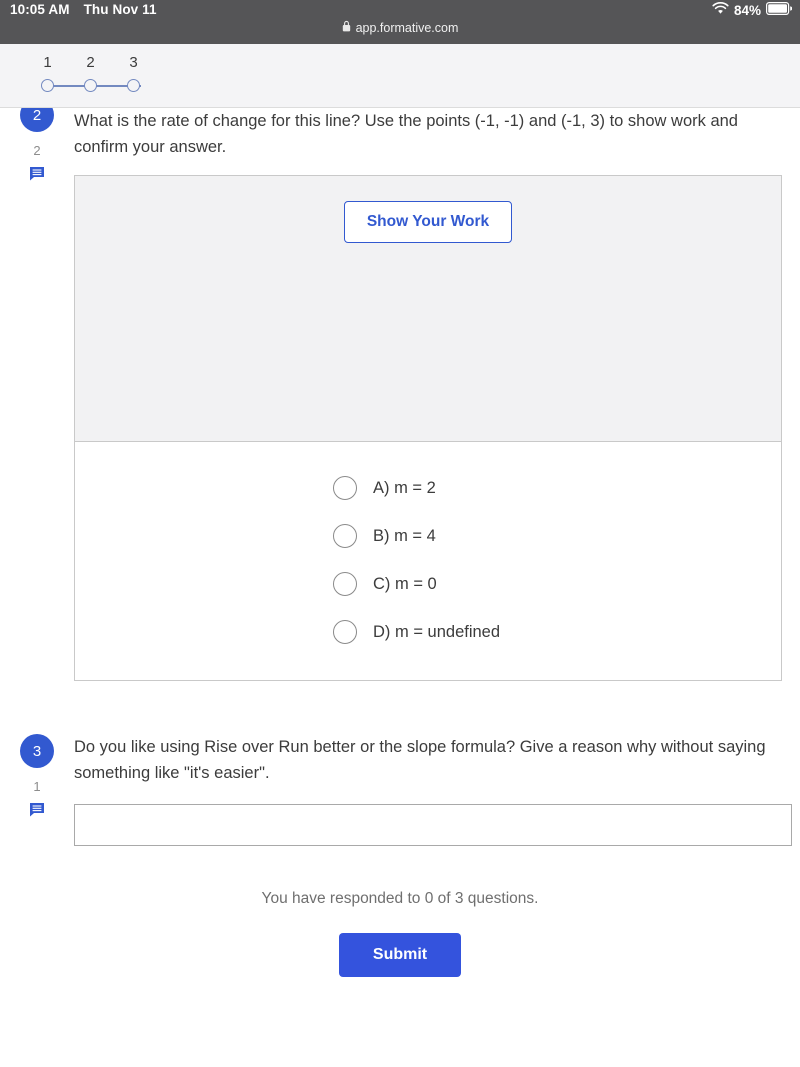 Image resolution: width=800 pixels, height=1067 pixels. I want to click on answer-option-label-b: B) m = 4, so click(404, 535).